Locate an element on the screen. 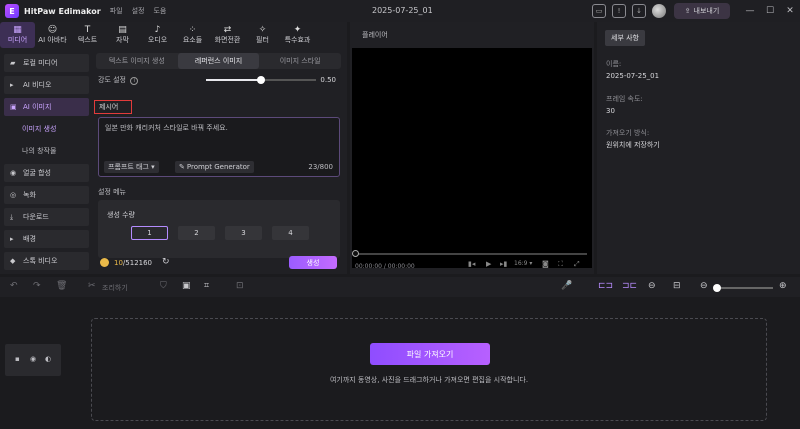 This screenshot has height=429, width=800. next-frame-icon: ▸▮ is located at coordinates (503, 264).